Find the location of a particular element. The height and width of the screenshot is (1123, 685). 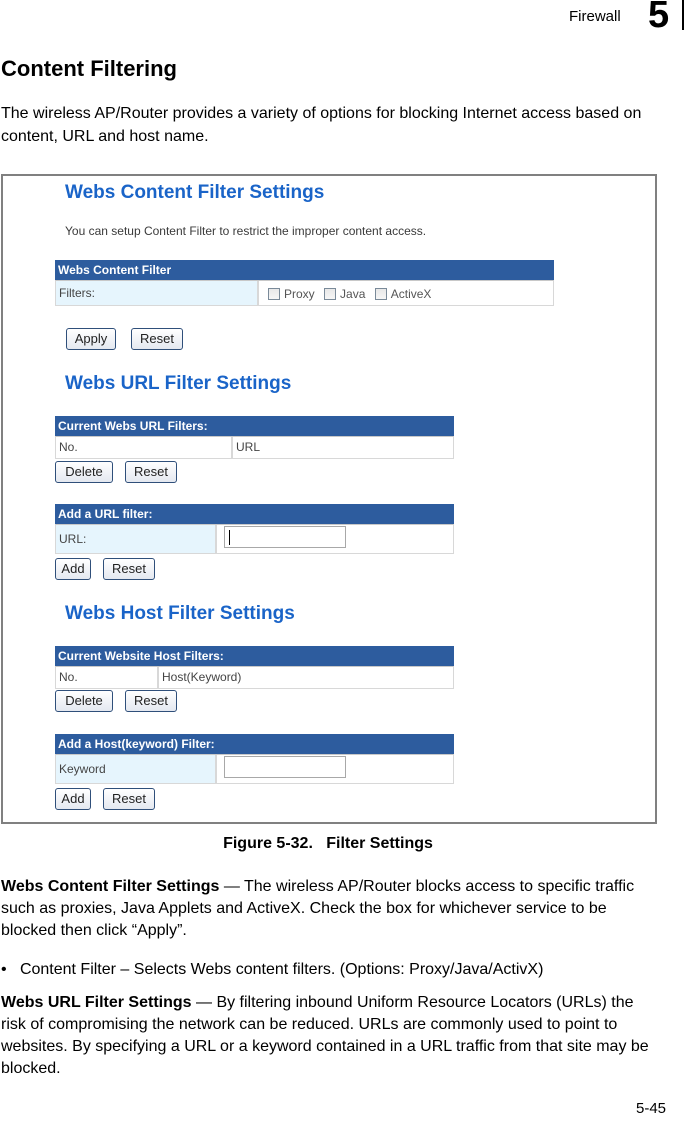

add-url-filter-table: Add a URL filter: URL: is located at coordinates (254, 529).